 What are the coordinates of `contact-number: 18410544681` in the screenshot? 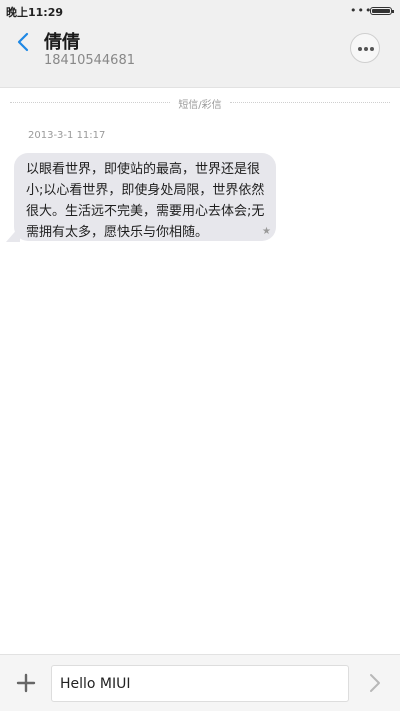 It's located at (89, 60).